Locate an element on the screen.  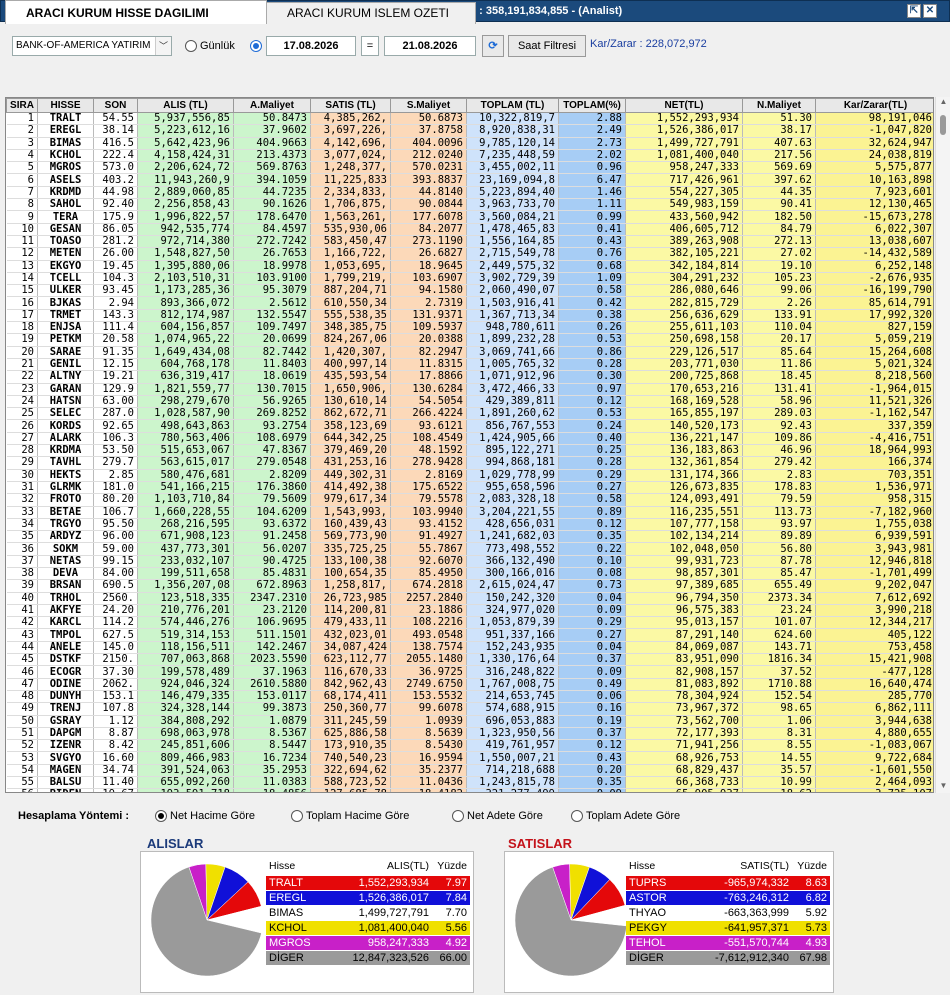
scroll-thumb is located at coordinates (943, 125).